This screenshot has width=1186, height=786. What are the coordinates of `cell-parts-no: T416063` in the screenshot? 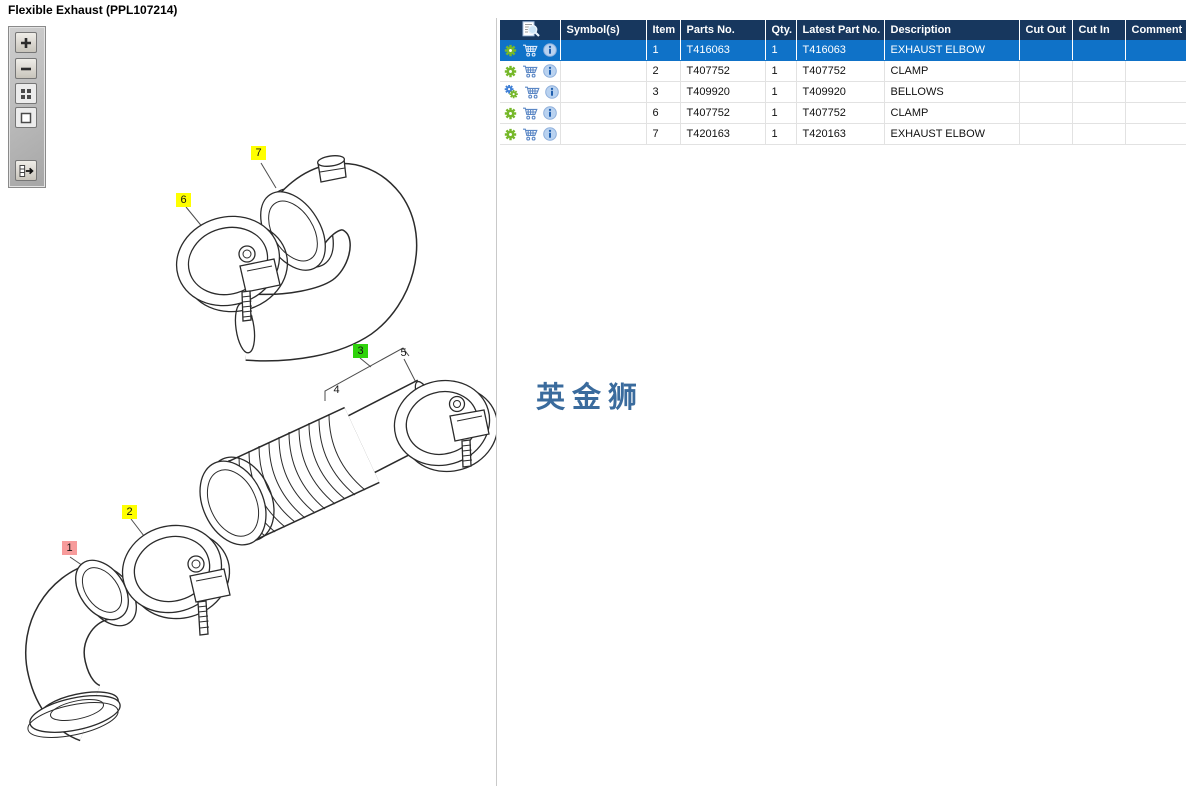 It's located at (723, 50).